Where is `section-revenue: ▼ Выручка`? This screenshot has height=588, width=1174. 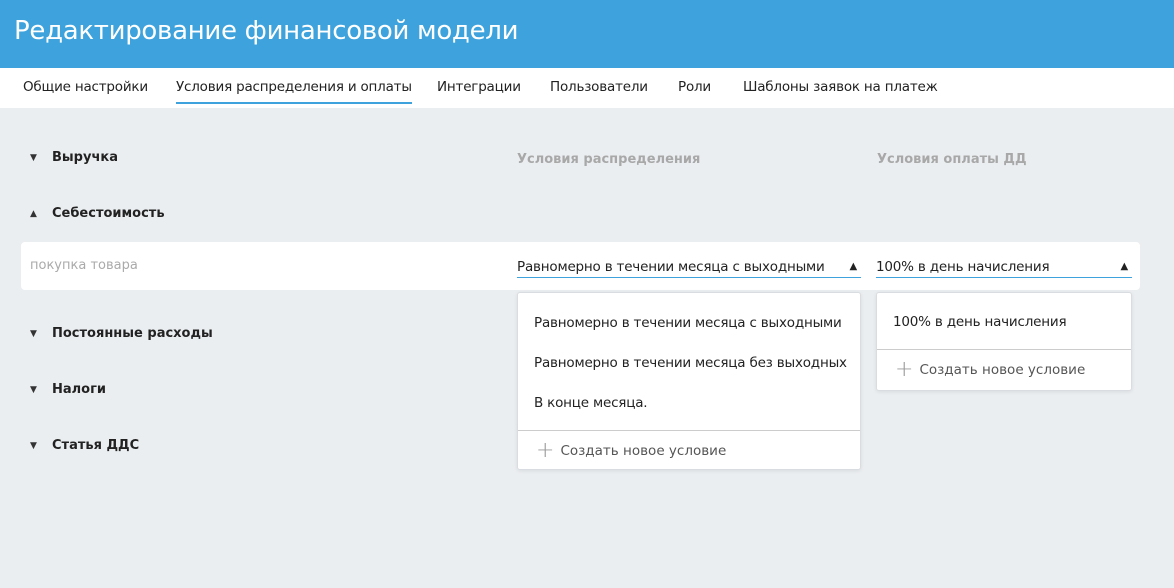
section-revenue: ▼ Выручка is located at coordinates (74, 157).